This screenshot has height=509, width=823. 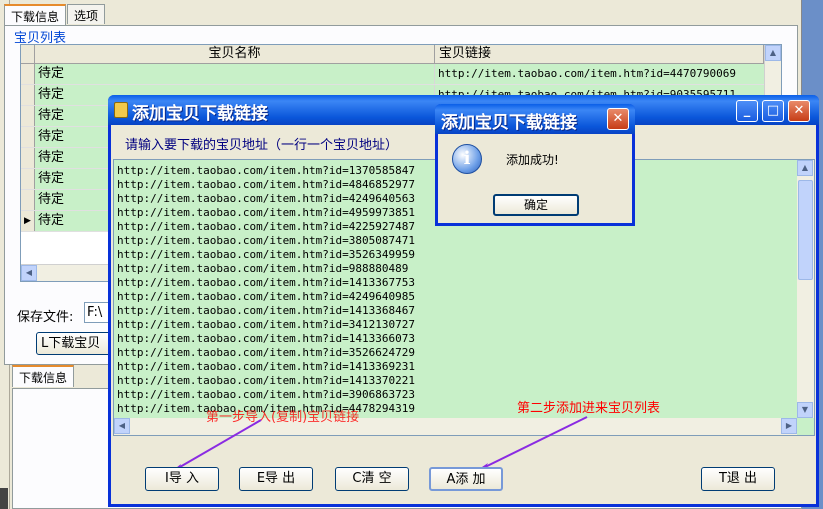 I want to click on current-row-indicator-icon: ▶, so click(x=28, y=221).